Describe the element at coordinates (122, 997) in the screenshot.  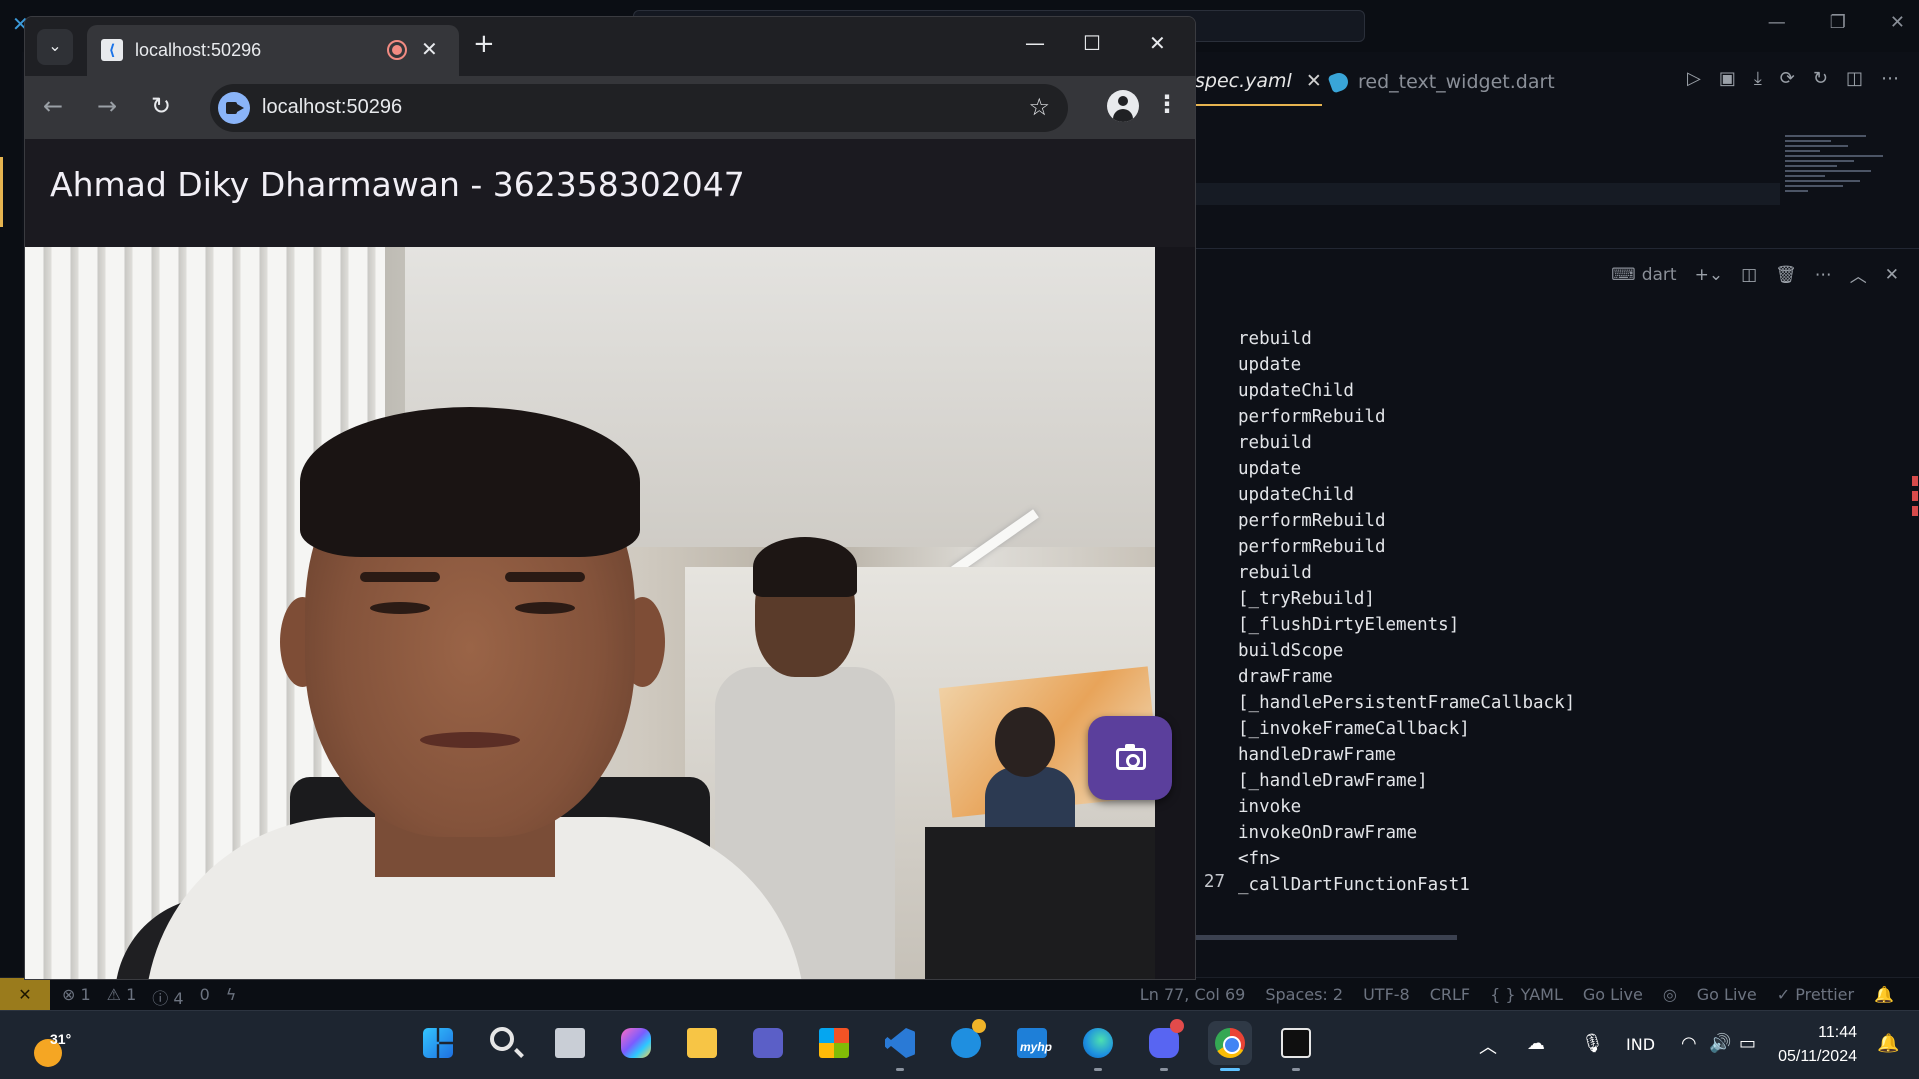
I see `status-warnings: ⚠ 1` at that location.